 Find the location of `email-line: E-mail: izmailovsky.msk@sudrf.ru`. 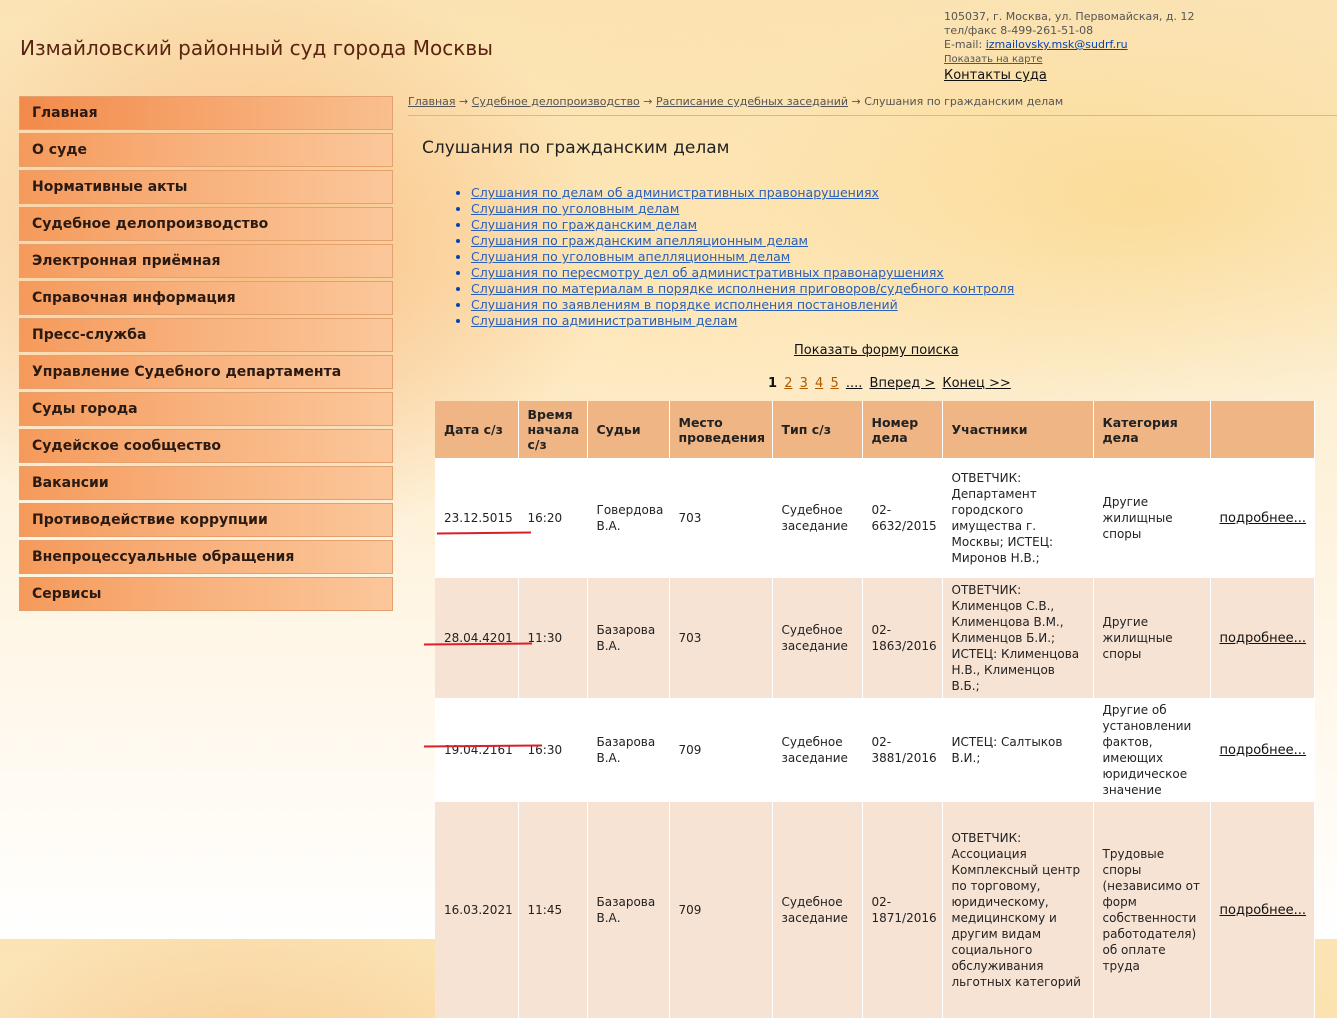

email-line: E-mail: izmailovsky.msk@sudrf.ru is located at coordinates (1069, 45).